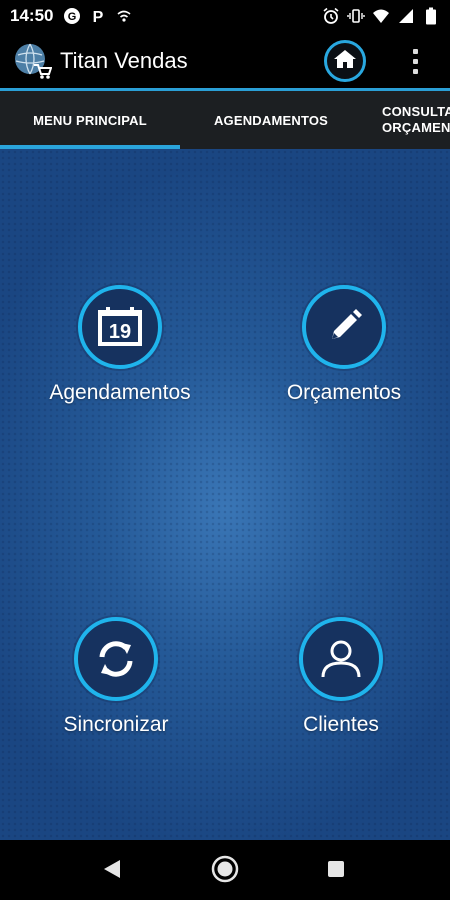 The image size is (450, 900). Describe the element at coordinates (415, 61) in the screenshot. I see `more-vert-icon` at that location.